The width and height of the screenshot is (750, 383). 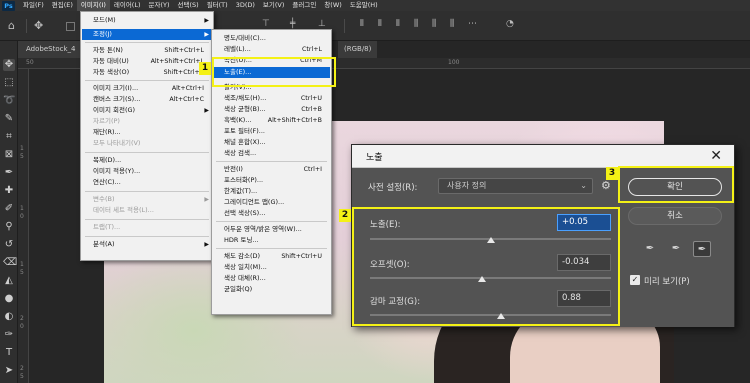 I want to click on menu-item-auto-contrast: 자동 대비(U) Alt+Shift+Ctrl+L, so click(x=147, y=61).